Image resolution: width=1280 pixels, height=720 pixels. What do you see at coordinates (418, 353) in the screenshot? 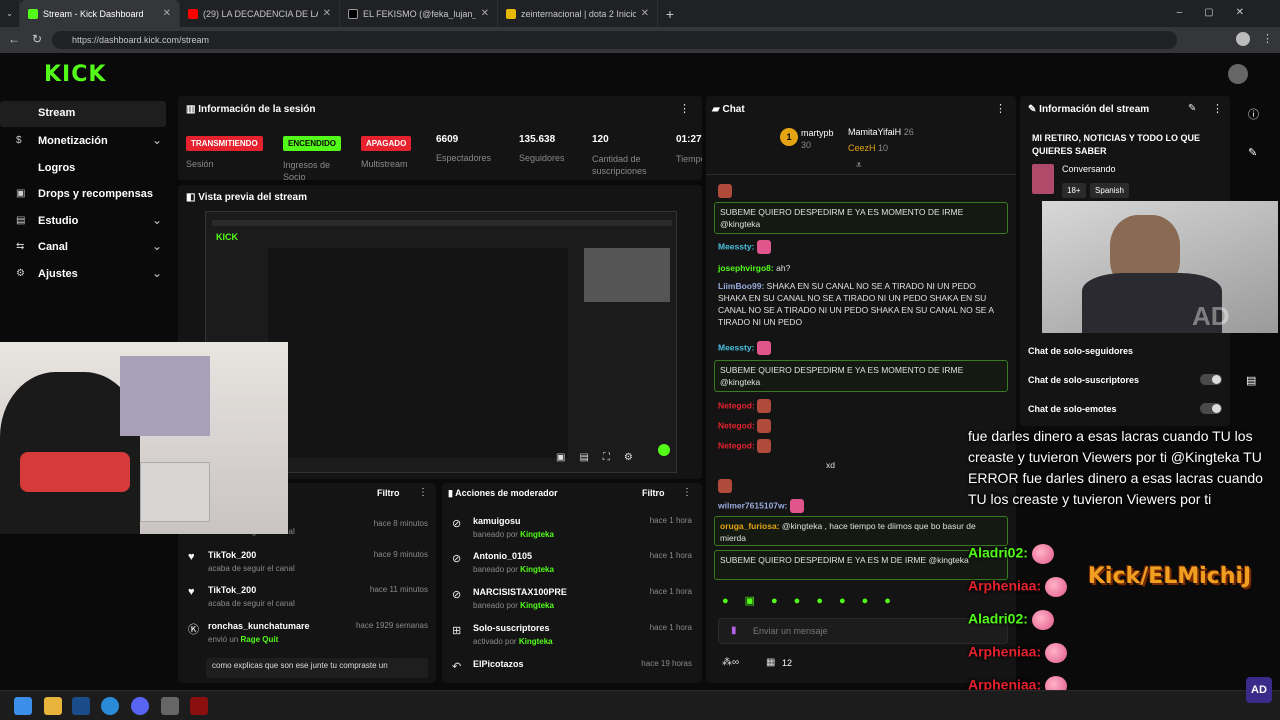
I see `nested-dashboard` at bounding box center [418, 353].